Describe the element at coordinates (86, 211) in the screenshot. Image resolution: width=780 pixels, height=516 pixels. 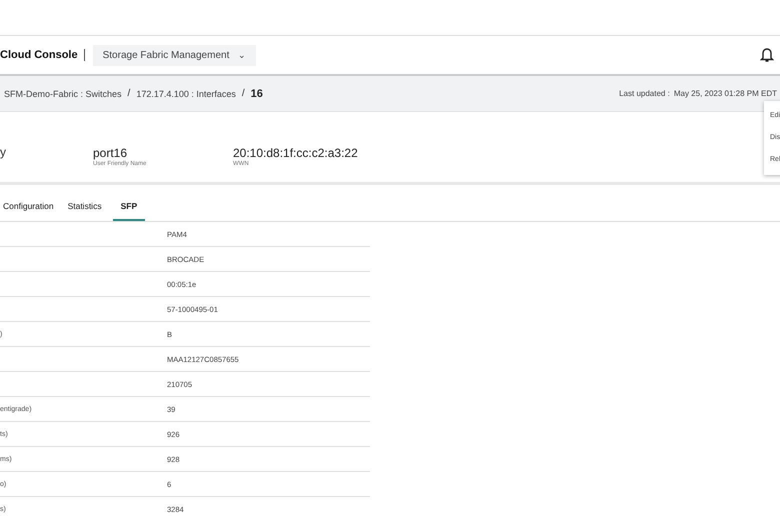
I see `tab: Statistics` at that location.